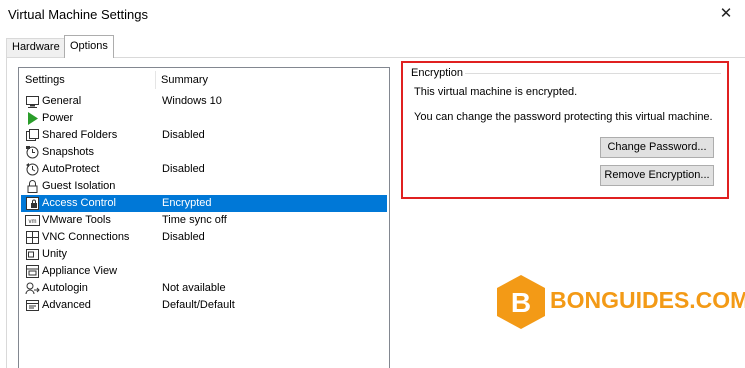 Image resolution: width=745 pixels, height=368 pixels. I want to click on snapshots-icon, so click(32, 152).